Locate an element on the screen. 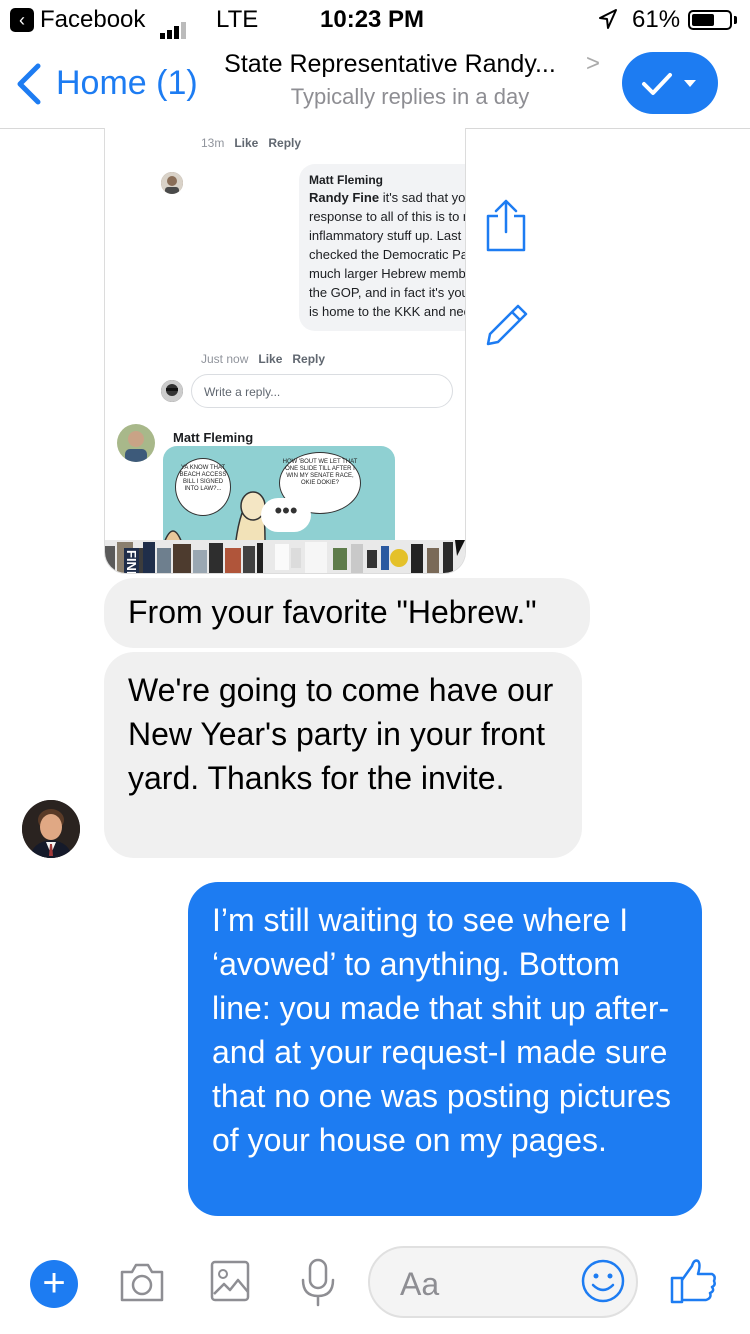 The width and height of the screenshot is (750, 1334). contact-avatar is located at coordinates (51, 829).